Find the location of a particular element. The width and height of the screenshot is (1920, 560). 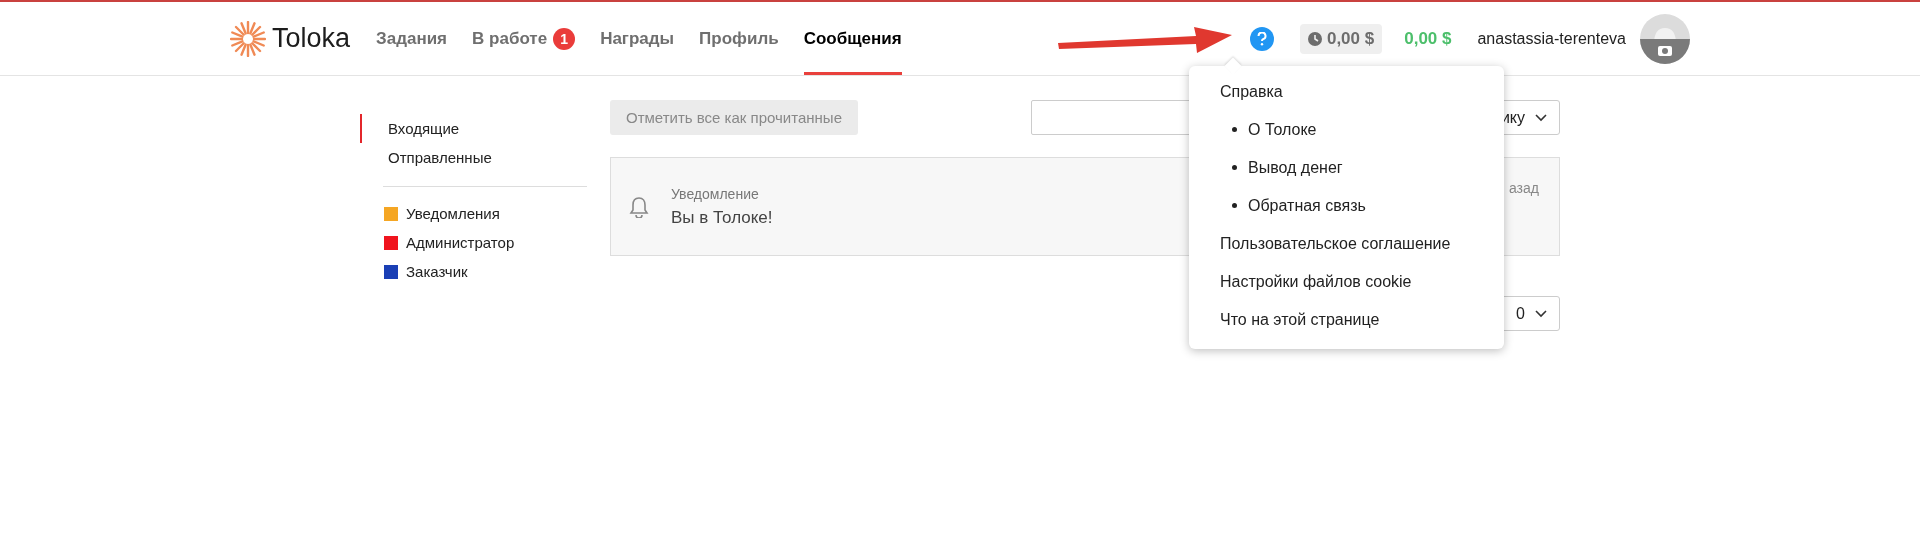

sunburst-logo-icon is located at coordinates (248, 38).